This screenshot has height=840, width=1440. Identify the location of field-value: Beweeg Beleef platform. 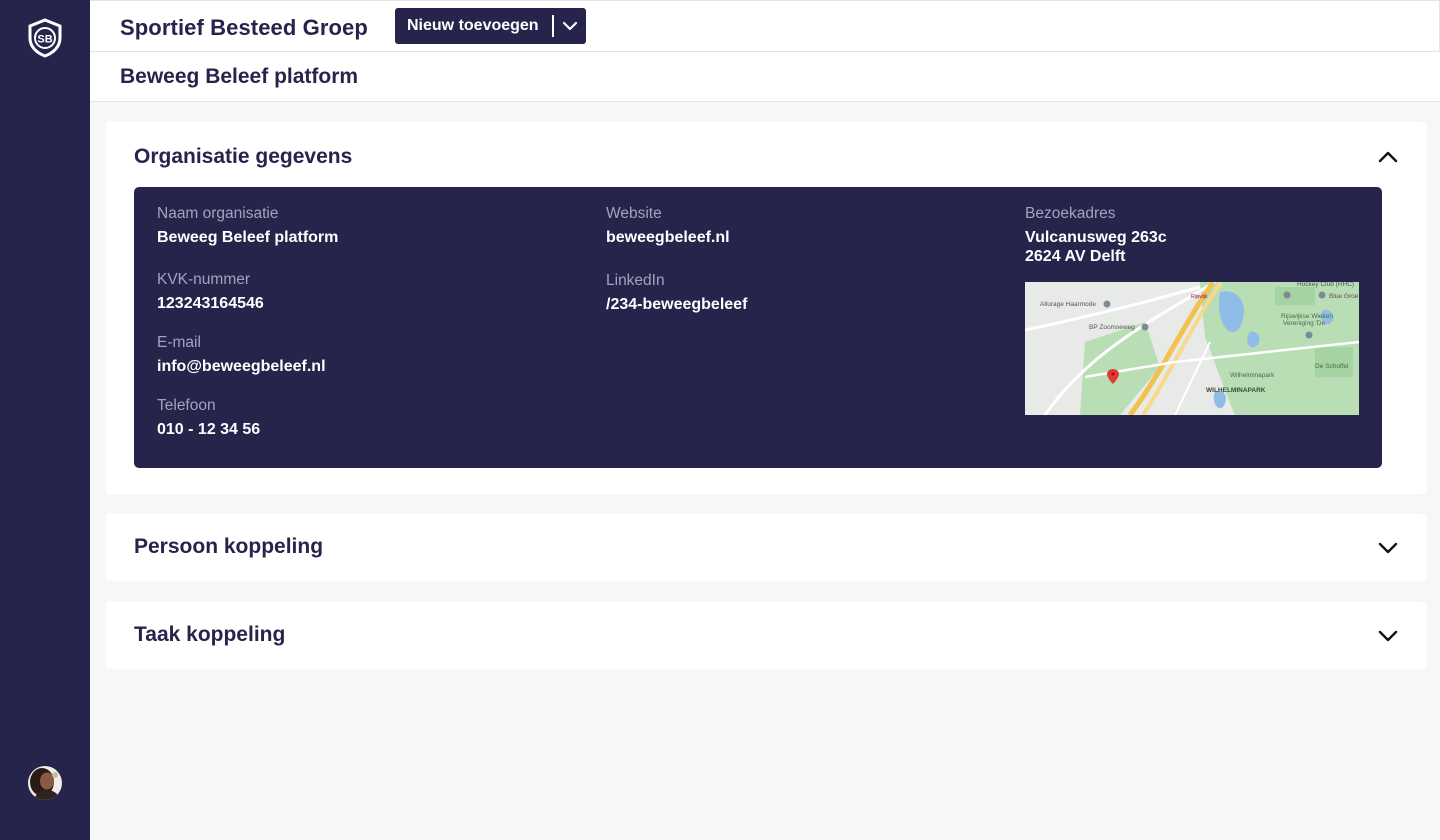
(248, 237).